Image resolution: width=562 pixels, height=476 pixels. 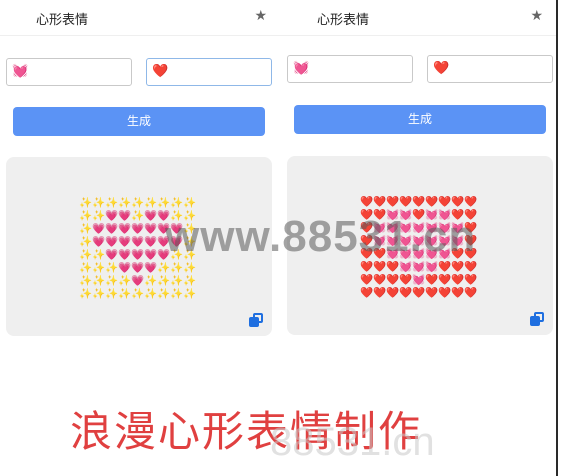 I want to click on caption-watermark: 88531.cn, so click(x=352, y=442).